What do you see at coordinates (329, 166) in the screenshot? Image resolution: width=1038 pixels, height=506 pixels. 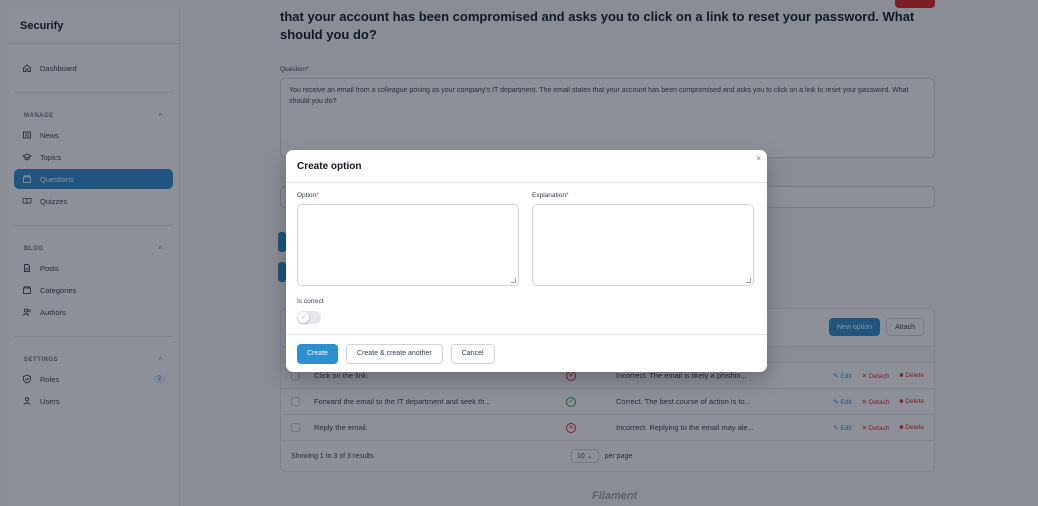 I see `modal-title: Create option` at bounding box center [329, 166].